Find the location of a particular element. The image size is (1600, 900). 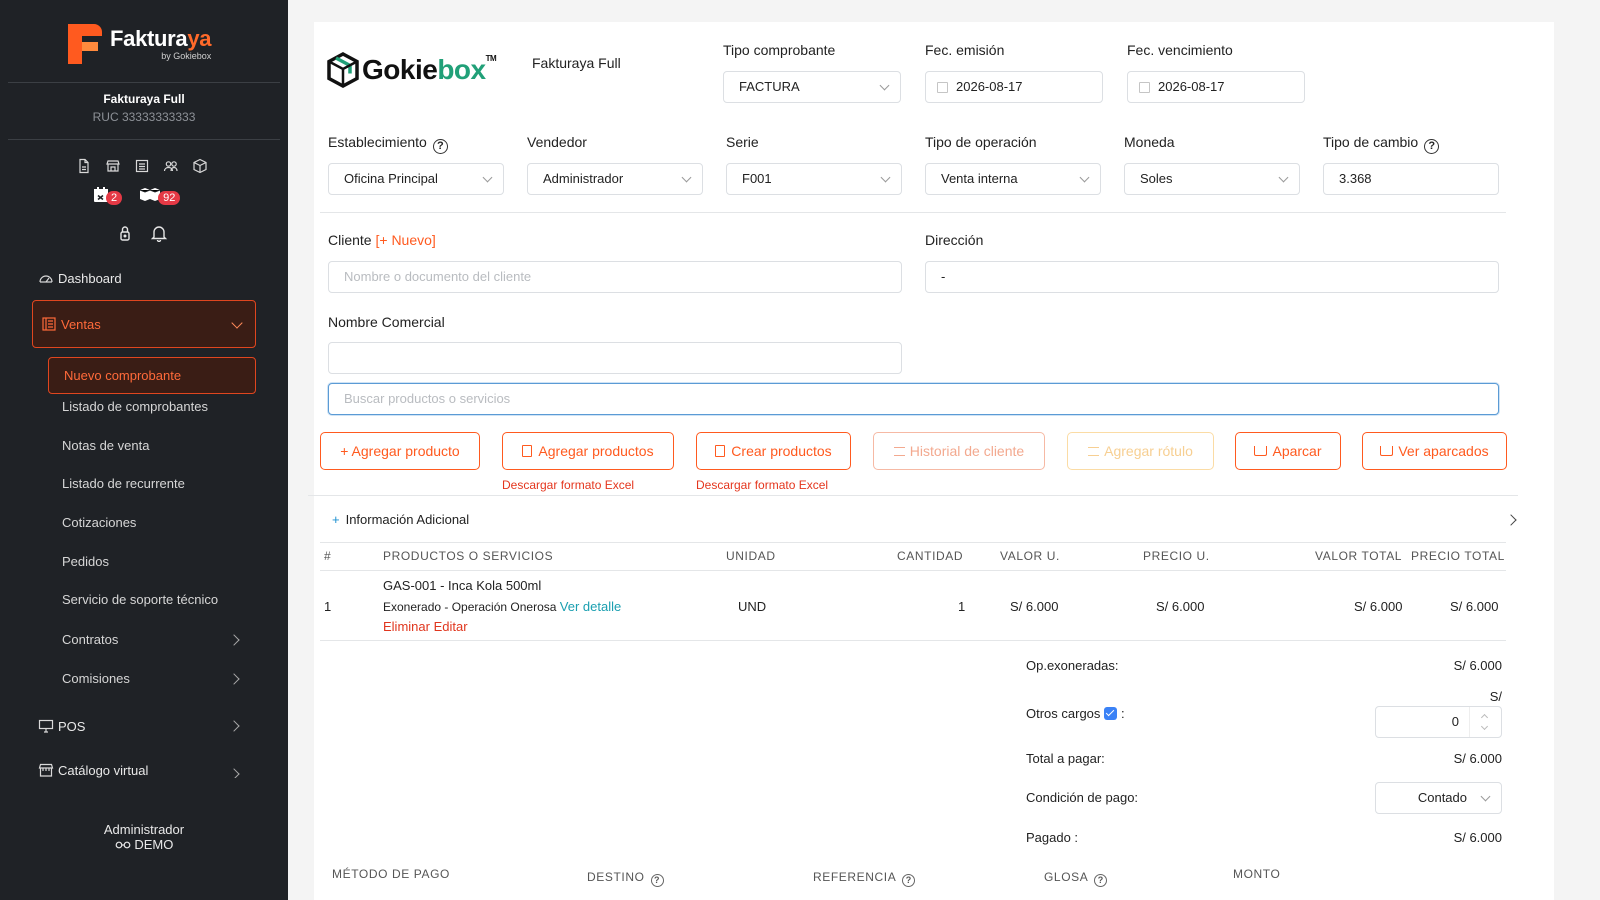

sidebar-item-cotizaciones: Cotizaciones is located at coordinates (144, 523).